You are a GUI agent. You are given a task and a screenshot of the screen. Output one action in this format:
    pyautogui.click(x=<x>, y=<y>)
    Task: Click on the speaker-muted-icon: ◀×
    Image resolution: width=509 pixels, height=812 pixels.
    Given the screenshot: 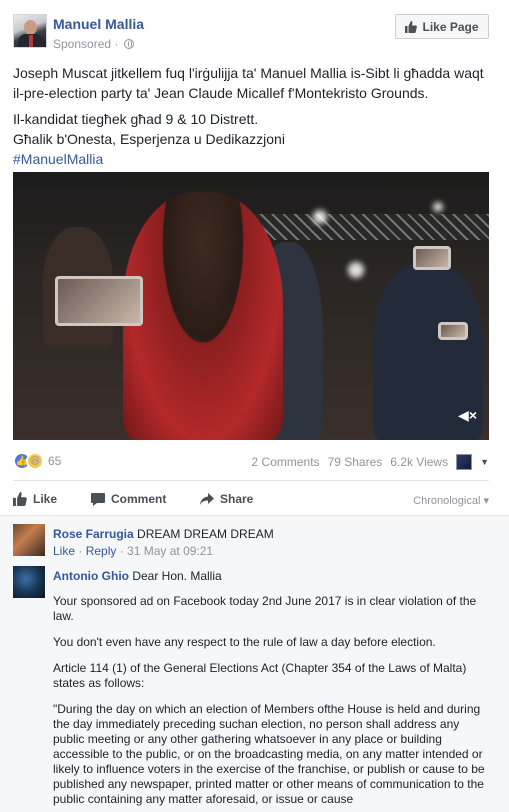 What is the action you would take?
    pyautogui.click(x=467, y=415)
    